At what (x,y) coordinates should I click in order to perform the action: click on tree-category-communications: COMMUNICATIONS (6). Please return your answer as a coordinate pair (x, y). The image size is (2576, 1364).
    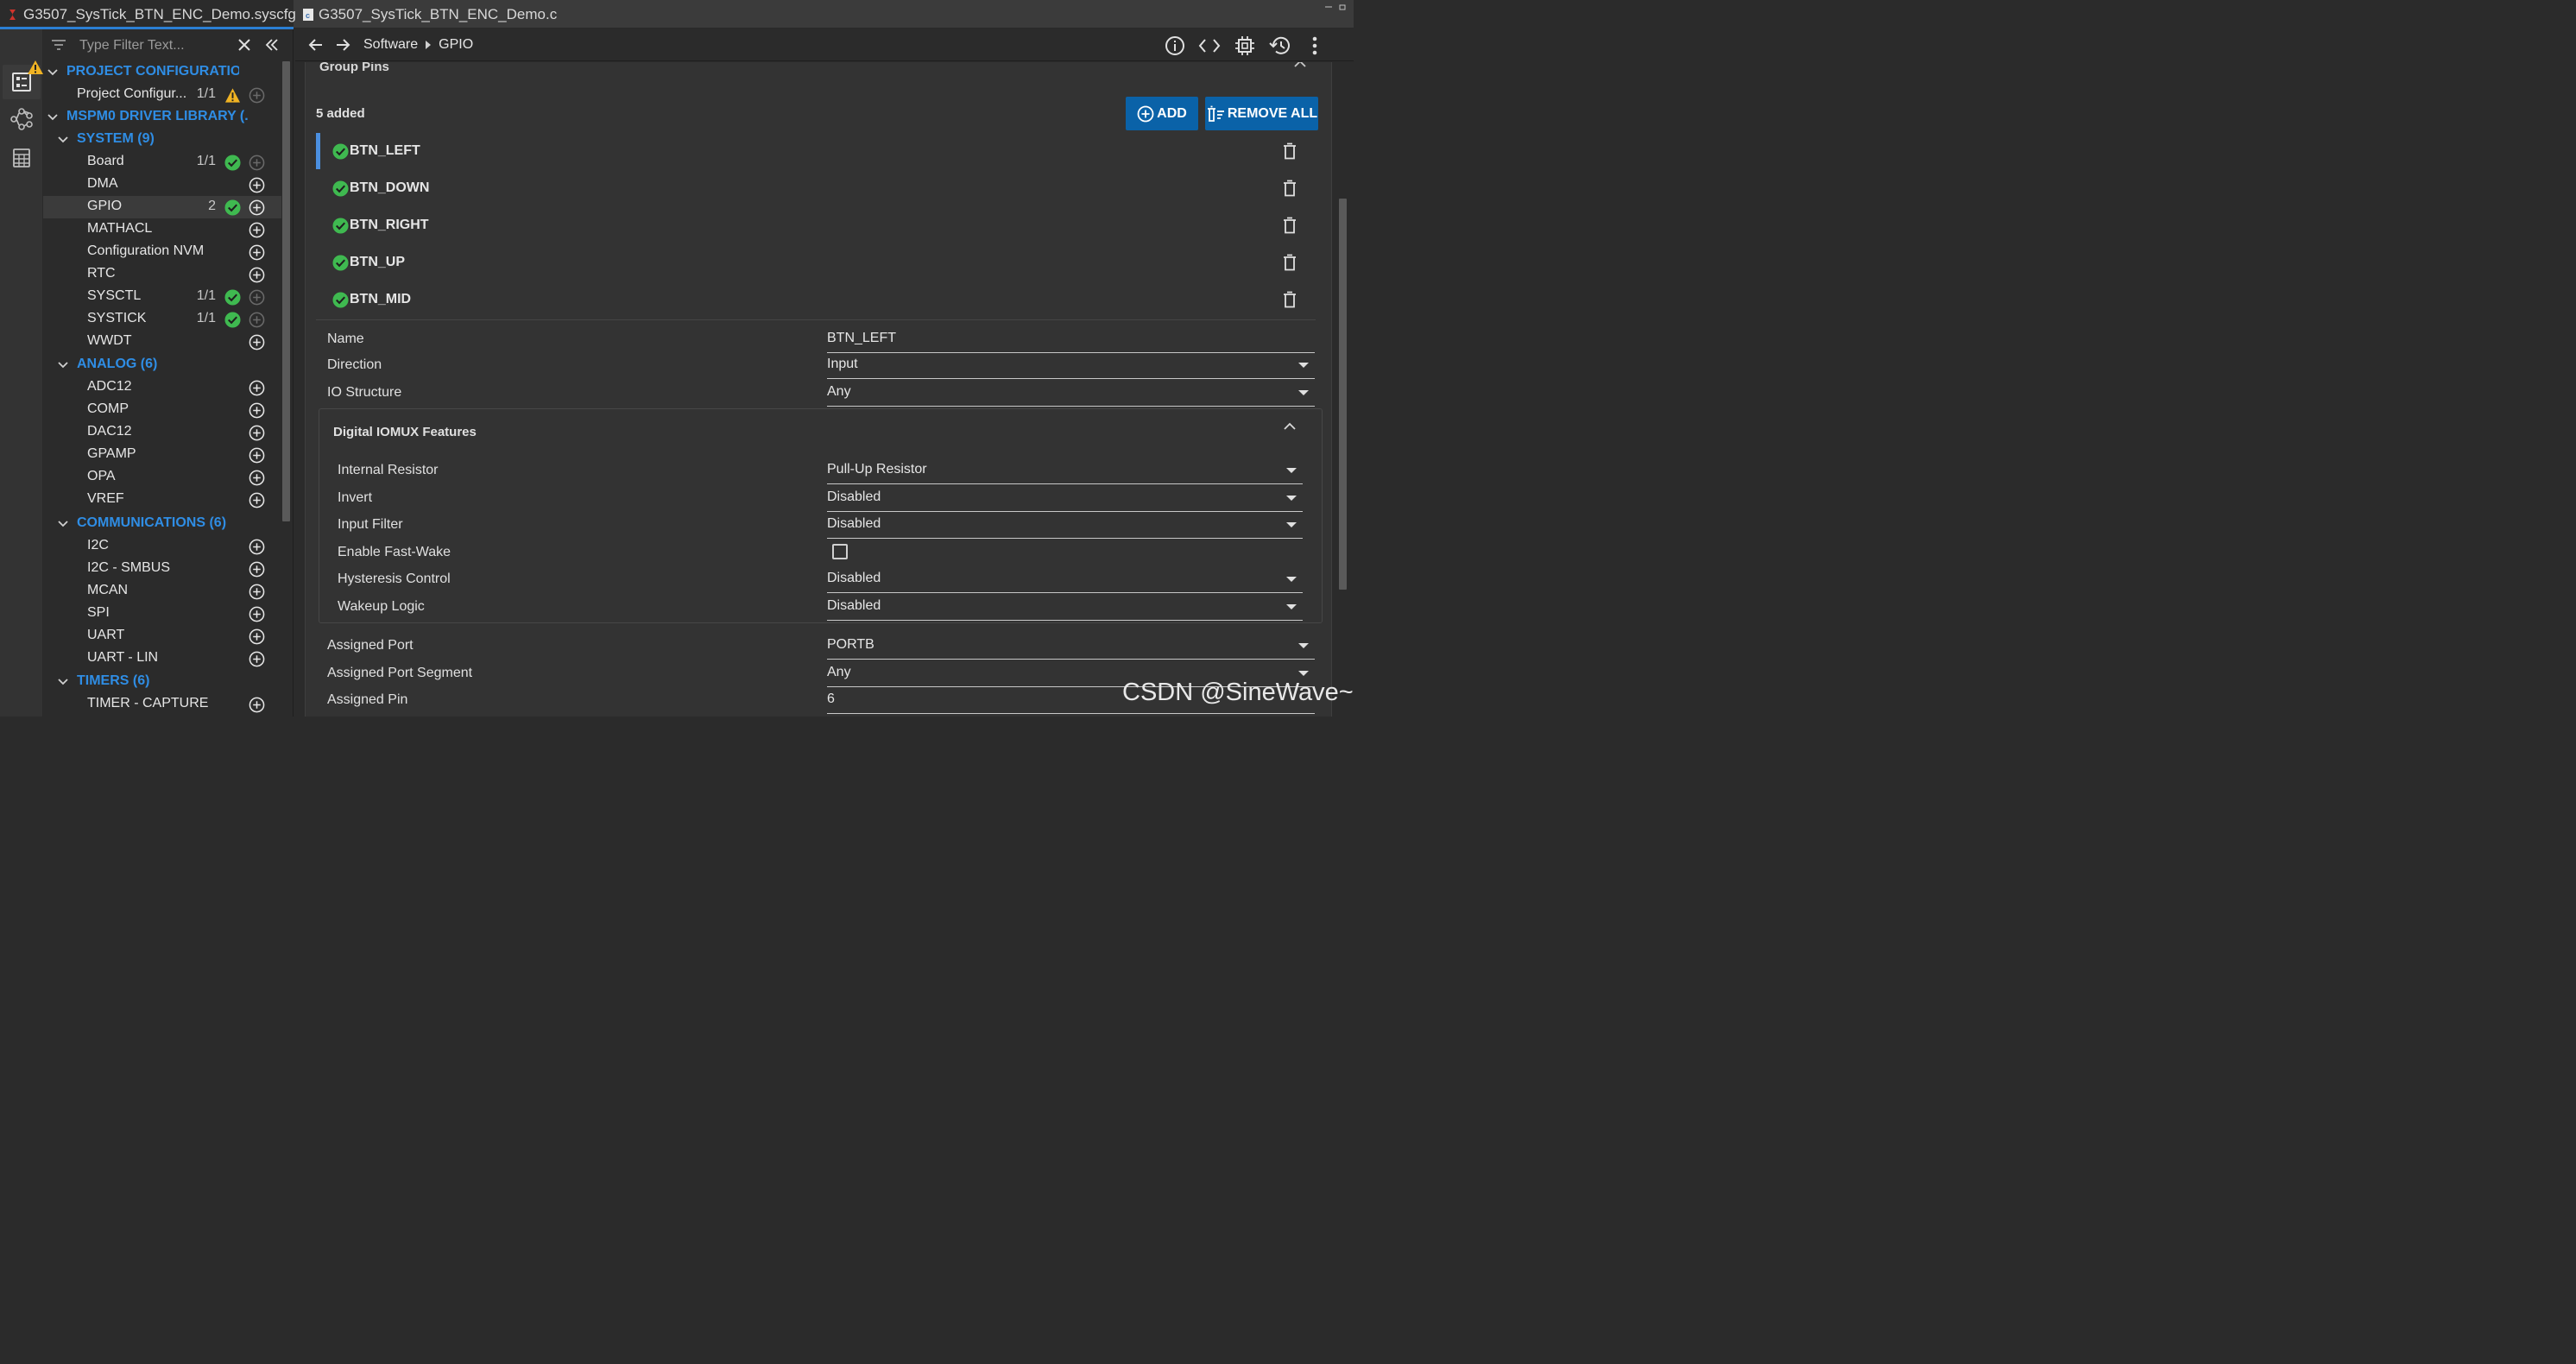
    Looking at the image, I should click on (162, 524).